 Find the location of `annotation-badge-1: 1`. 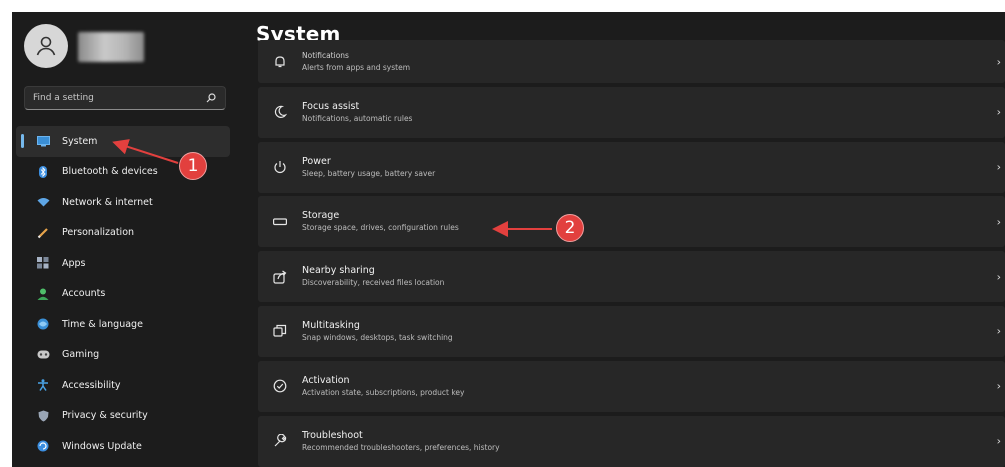

annotation-badge-1: 1 is located at coordinates (193, 166).